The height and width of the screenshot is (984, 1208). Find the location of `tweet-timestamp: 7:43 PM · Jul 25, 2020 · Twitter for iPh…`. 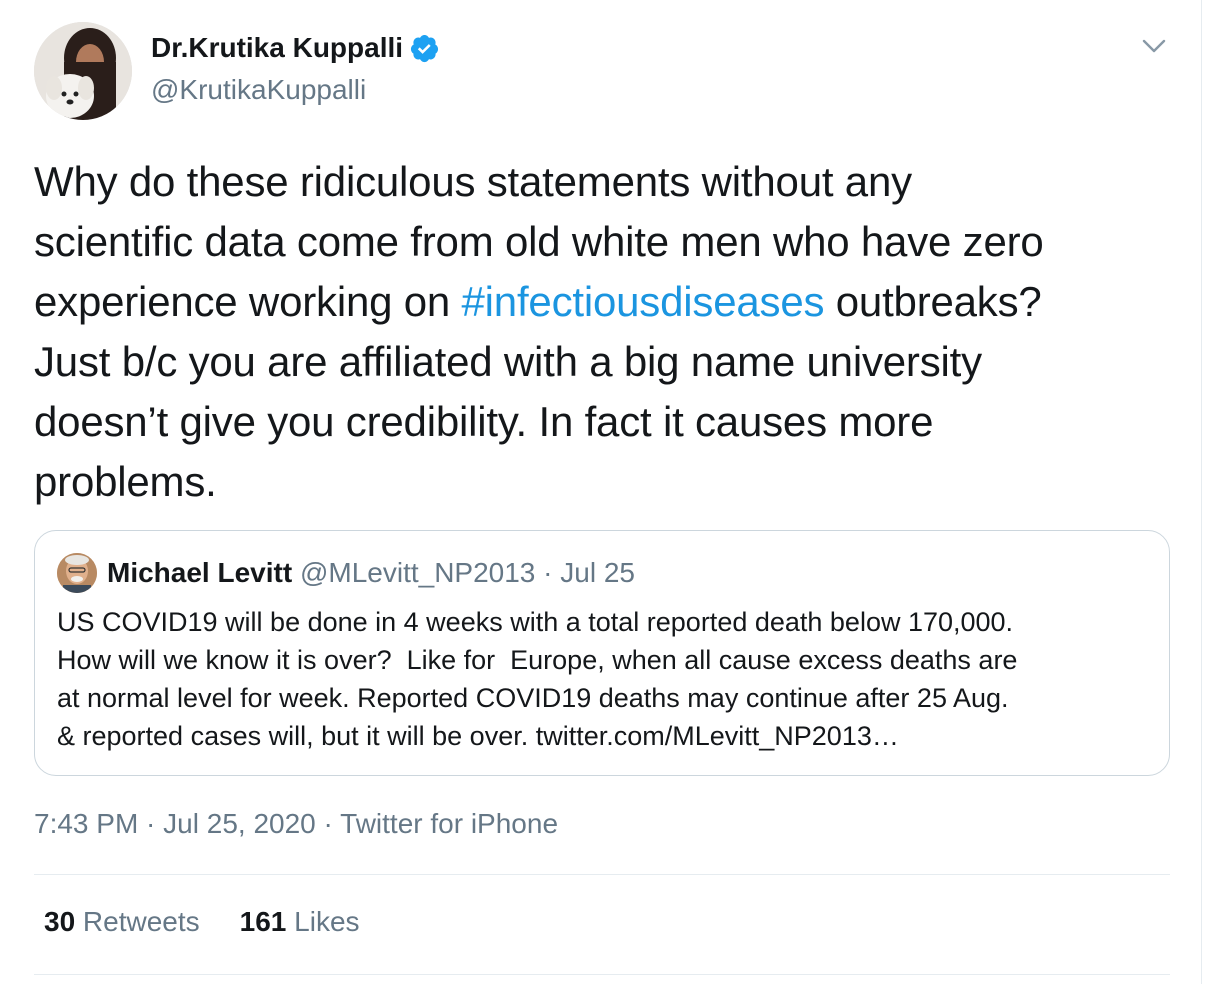

tweet-timestamp: 7:43 PM · Jul 25, 2020 · Twitter for iPh… is located at coordinates (296, 824).